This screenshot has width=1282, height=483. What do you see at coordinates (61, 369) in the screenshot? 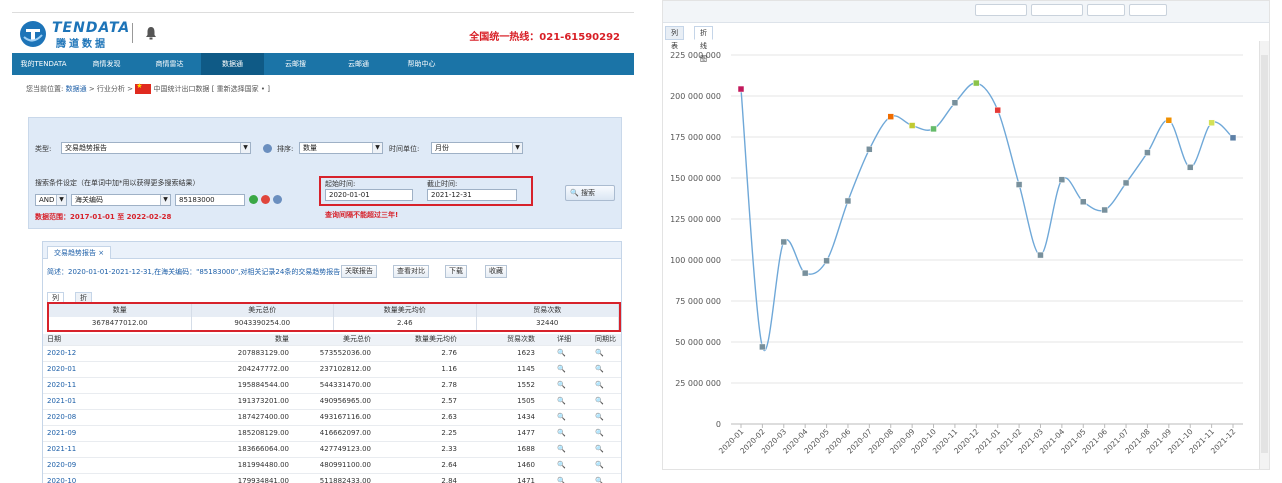
I see `date-link: 2020-01` at bounding box center [61, 369].